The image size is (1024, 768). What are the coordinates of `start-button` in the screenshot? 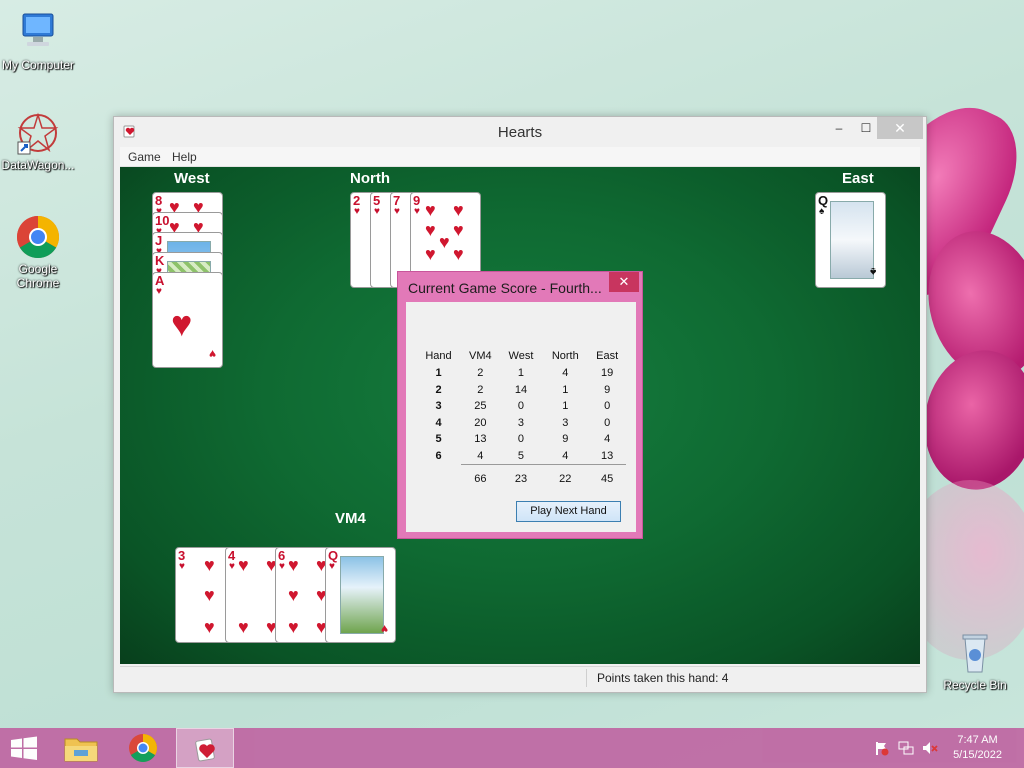 It's located at (24, 748).